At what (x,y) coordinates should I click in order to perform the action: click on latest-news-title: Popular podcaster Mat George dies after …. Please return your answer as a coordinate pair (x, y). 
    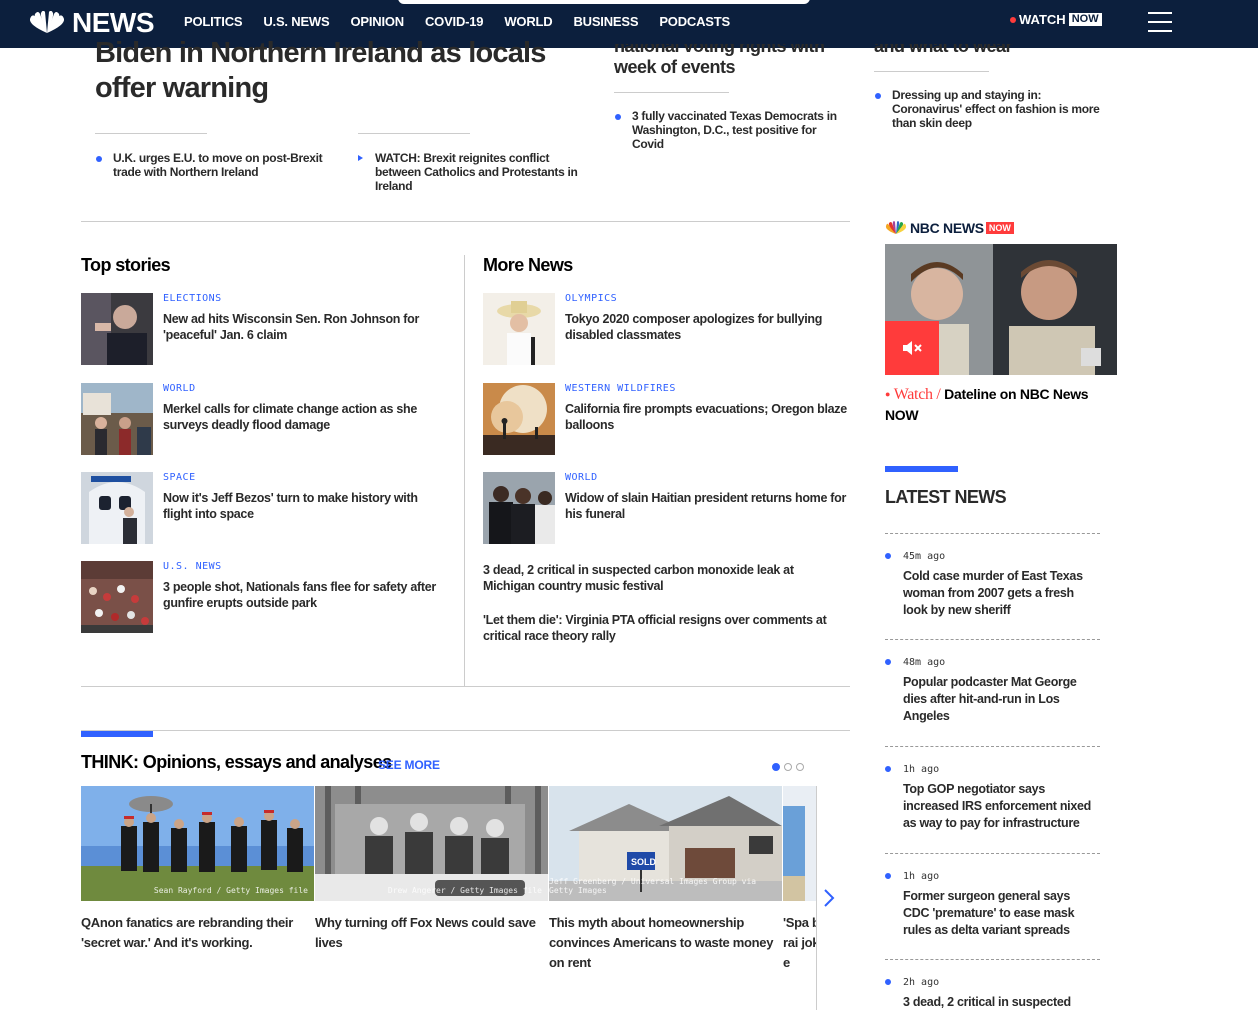
    Looking at the image, I should click on (1000, 699).